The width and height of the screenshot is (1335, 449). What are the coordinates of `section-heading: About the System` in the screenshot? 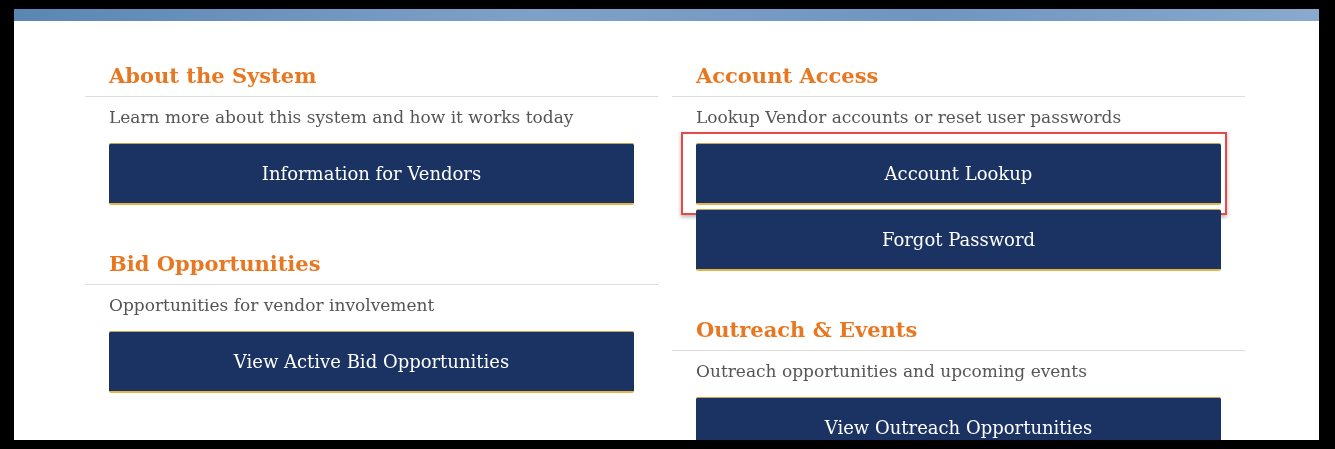 It's located at (371, 59).